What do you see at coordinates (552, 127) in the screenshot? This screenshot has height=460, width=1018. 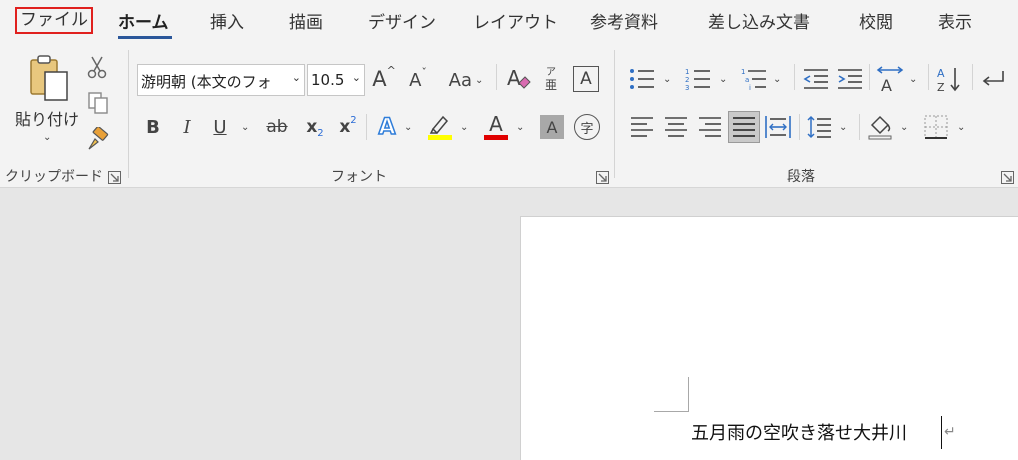 I see `character-shading-button: A` at bounding box center [552, 127].